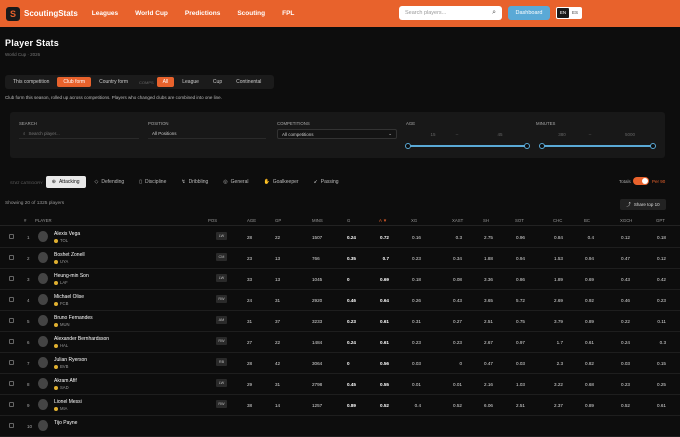 The height and width of the screenshot is (437, 680). What do you see at coordinates (194, 182) in the screenshot?
I see `tab-dribbling: ↯ Dribbling` at bounding box center [194, 182].